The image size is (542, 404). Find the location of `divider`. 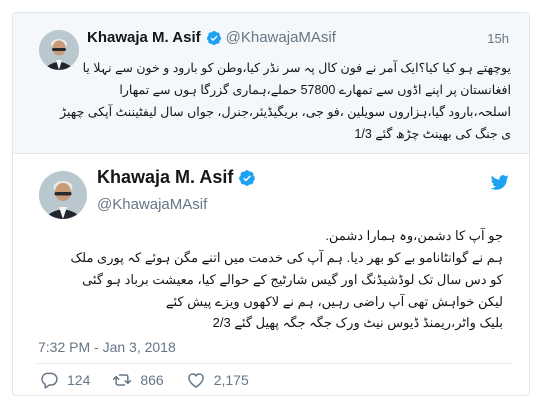

divider is located at coordinates (274, 363).